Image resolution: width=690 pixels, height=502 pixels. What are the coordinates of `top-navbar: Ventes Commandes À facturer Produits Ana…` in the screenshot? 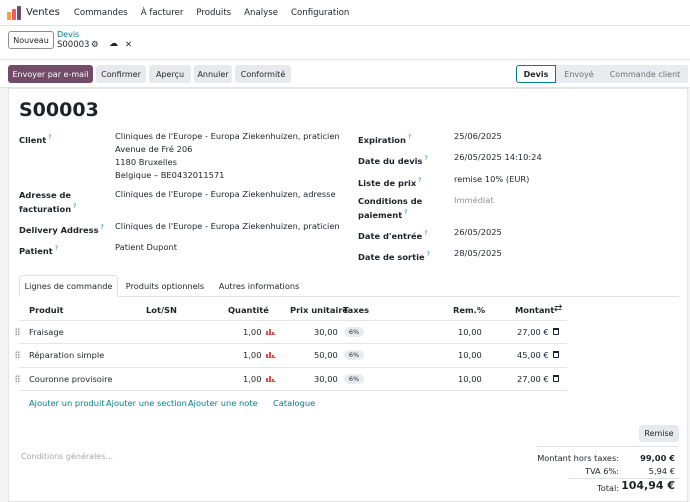 It's located at (345, 13).